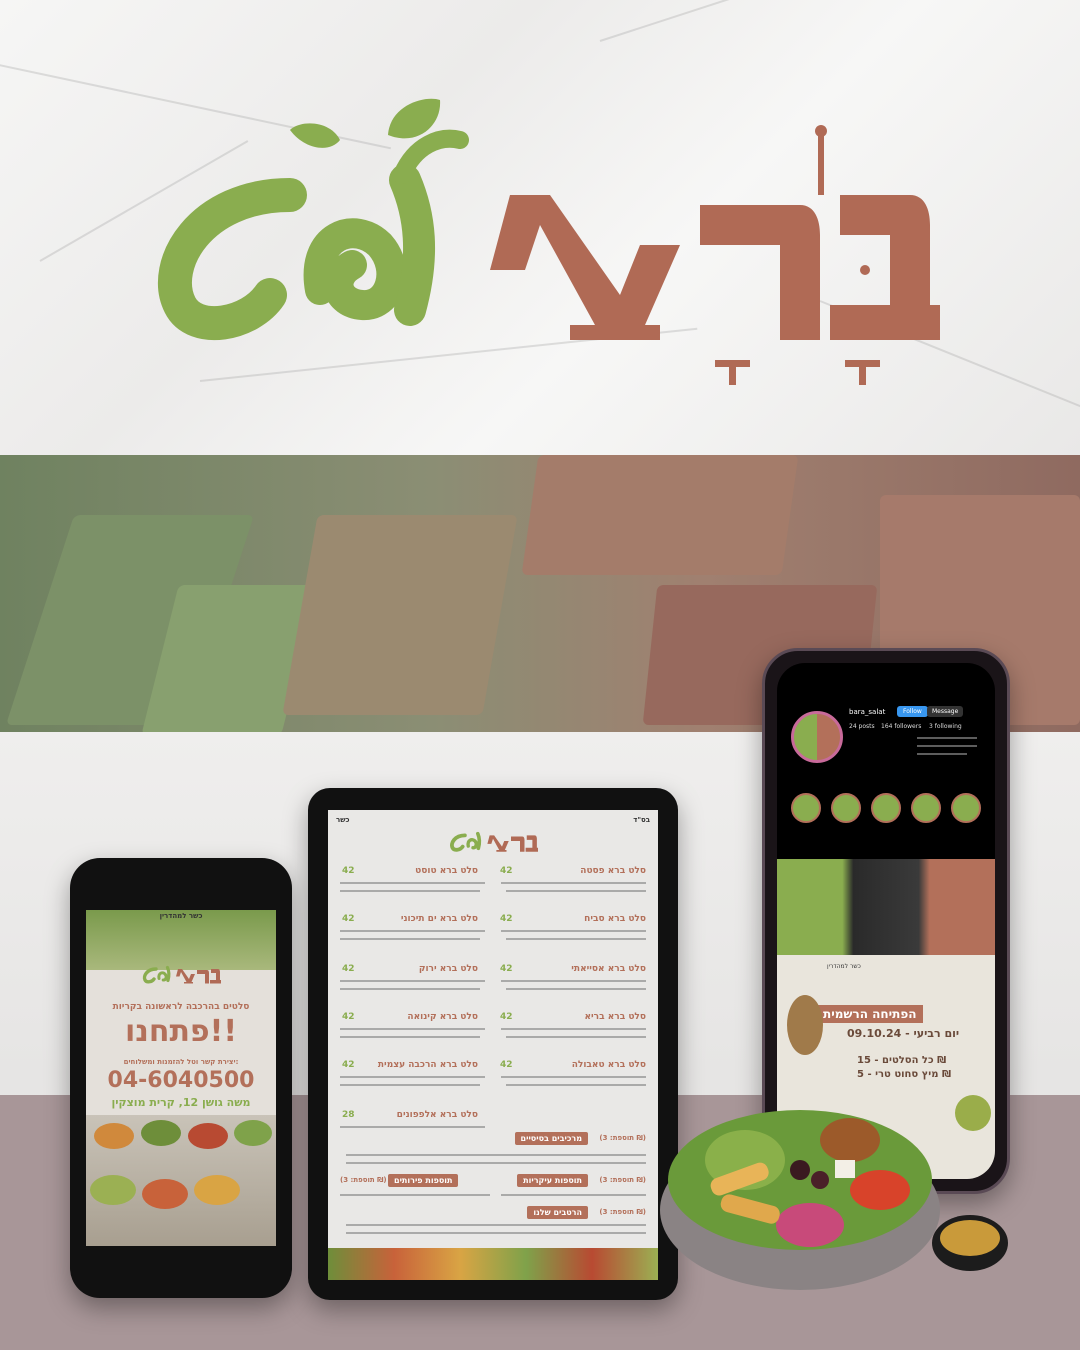 This screenshot has width=1080, height=1350. Describe the element at coordinates (181, 1007) in the screenshot. I see `tagline: סלטים בהרכבה לראשונה בקריות` at that location.